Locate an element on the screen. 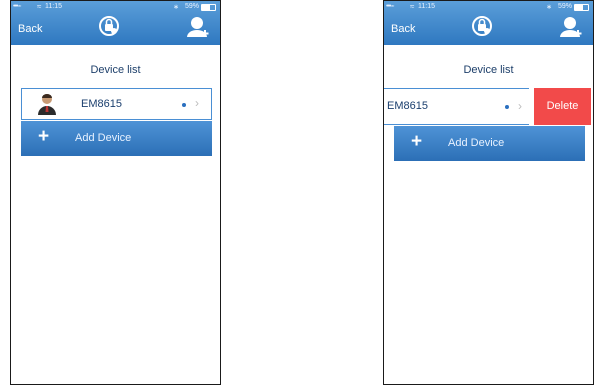 The height and width of the screenshot is (390, 595). device-list-item-swiped: EM8615 › Delete is located at coordinates (488, 106).